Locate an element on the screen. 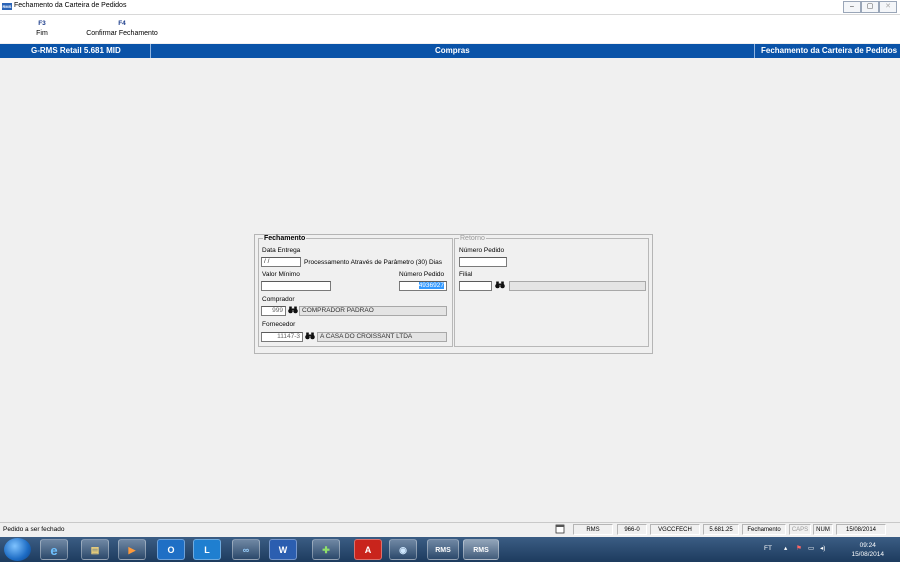  filial-label: Filial is located at coordinates (466, 274).